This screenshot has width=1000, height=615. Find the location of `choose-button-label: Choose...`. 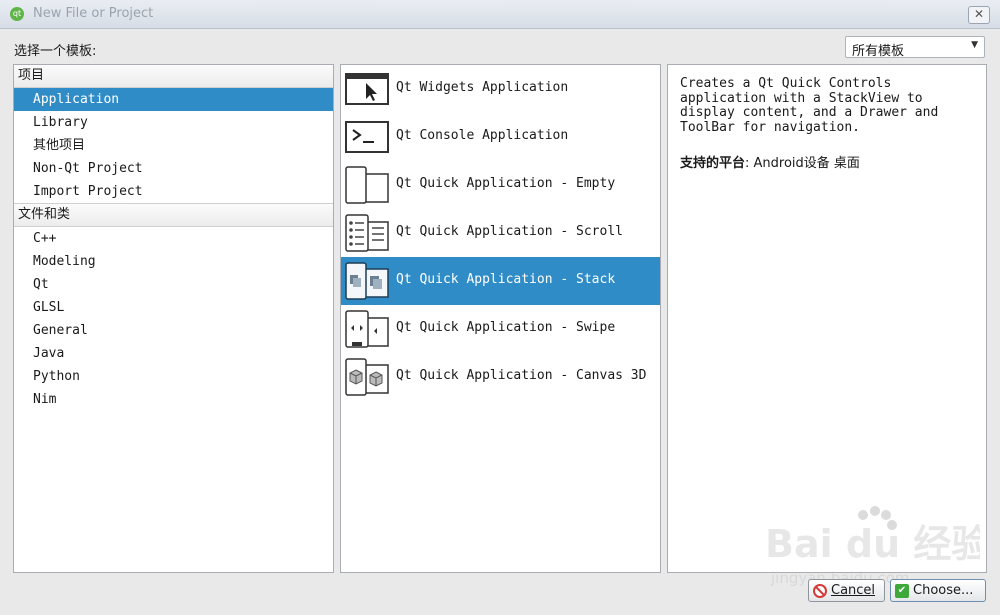

choose-button-label: Choose... is located at coordinates (943, 590).